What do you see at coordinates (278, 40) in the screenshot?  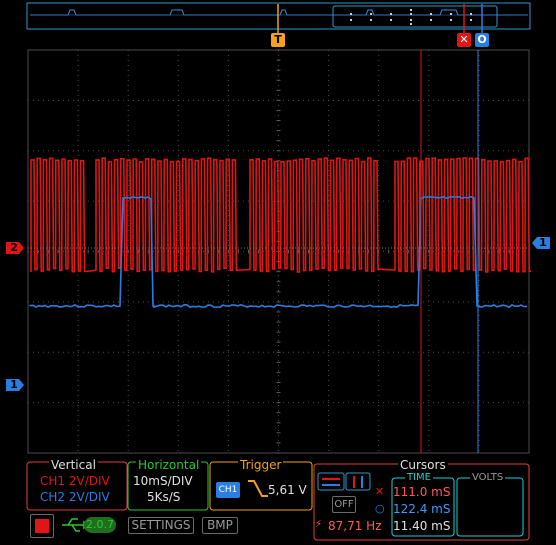 I see `trigger-position-marker: T` at bounding box center [278, 40].